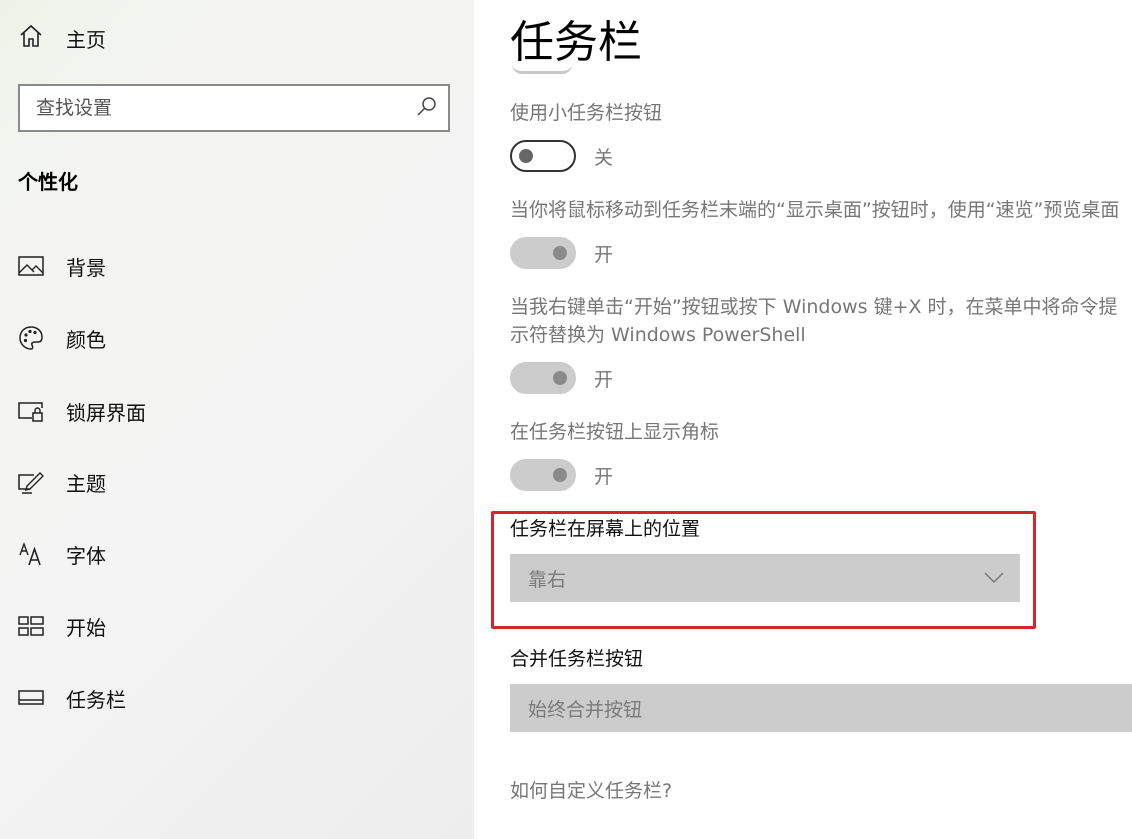 The image size is (1132, 839). Describe the element at coordinates (96, 699) in the screenshot. I see `sidebar-item-label: 任务栏` at that location.